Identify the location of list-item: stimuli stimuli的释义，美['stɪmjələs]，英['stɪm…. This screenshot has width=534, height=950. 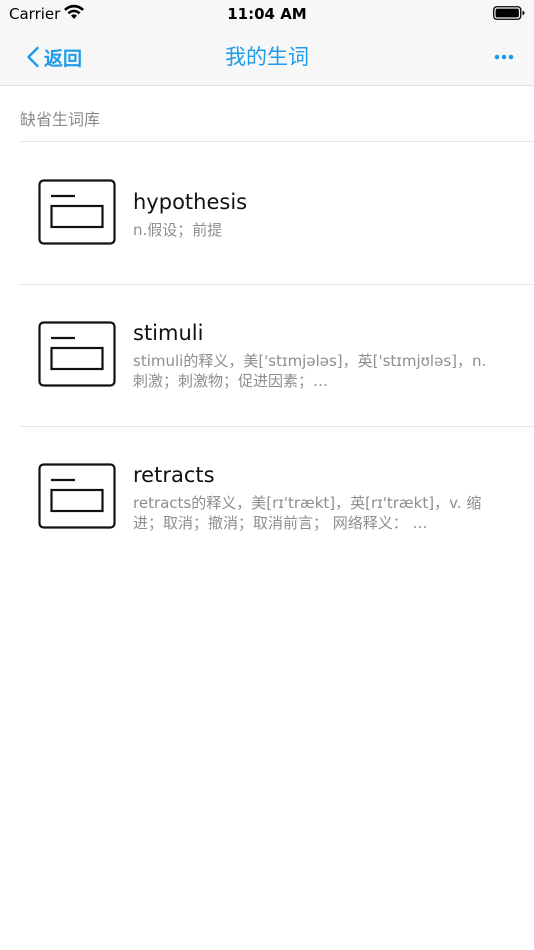
(267, 356).